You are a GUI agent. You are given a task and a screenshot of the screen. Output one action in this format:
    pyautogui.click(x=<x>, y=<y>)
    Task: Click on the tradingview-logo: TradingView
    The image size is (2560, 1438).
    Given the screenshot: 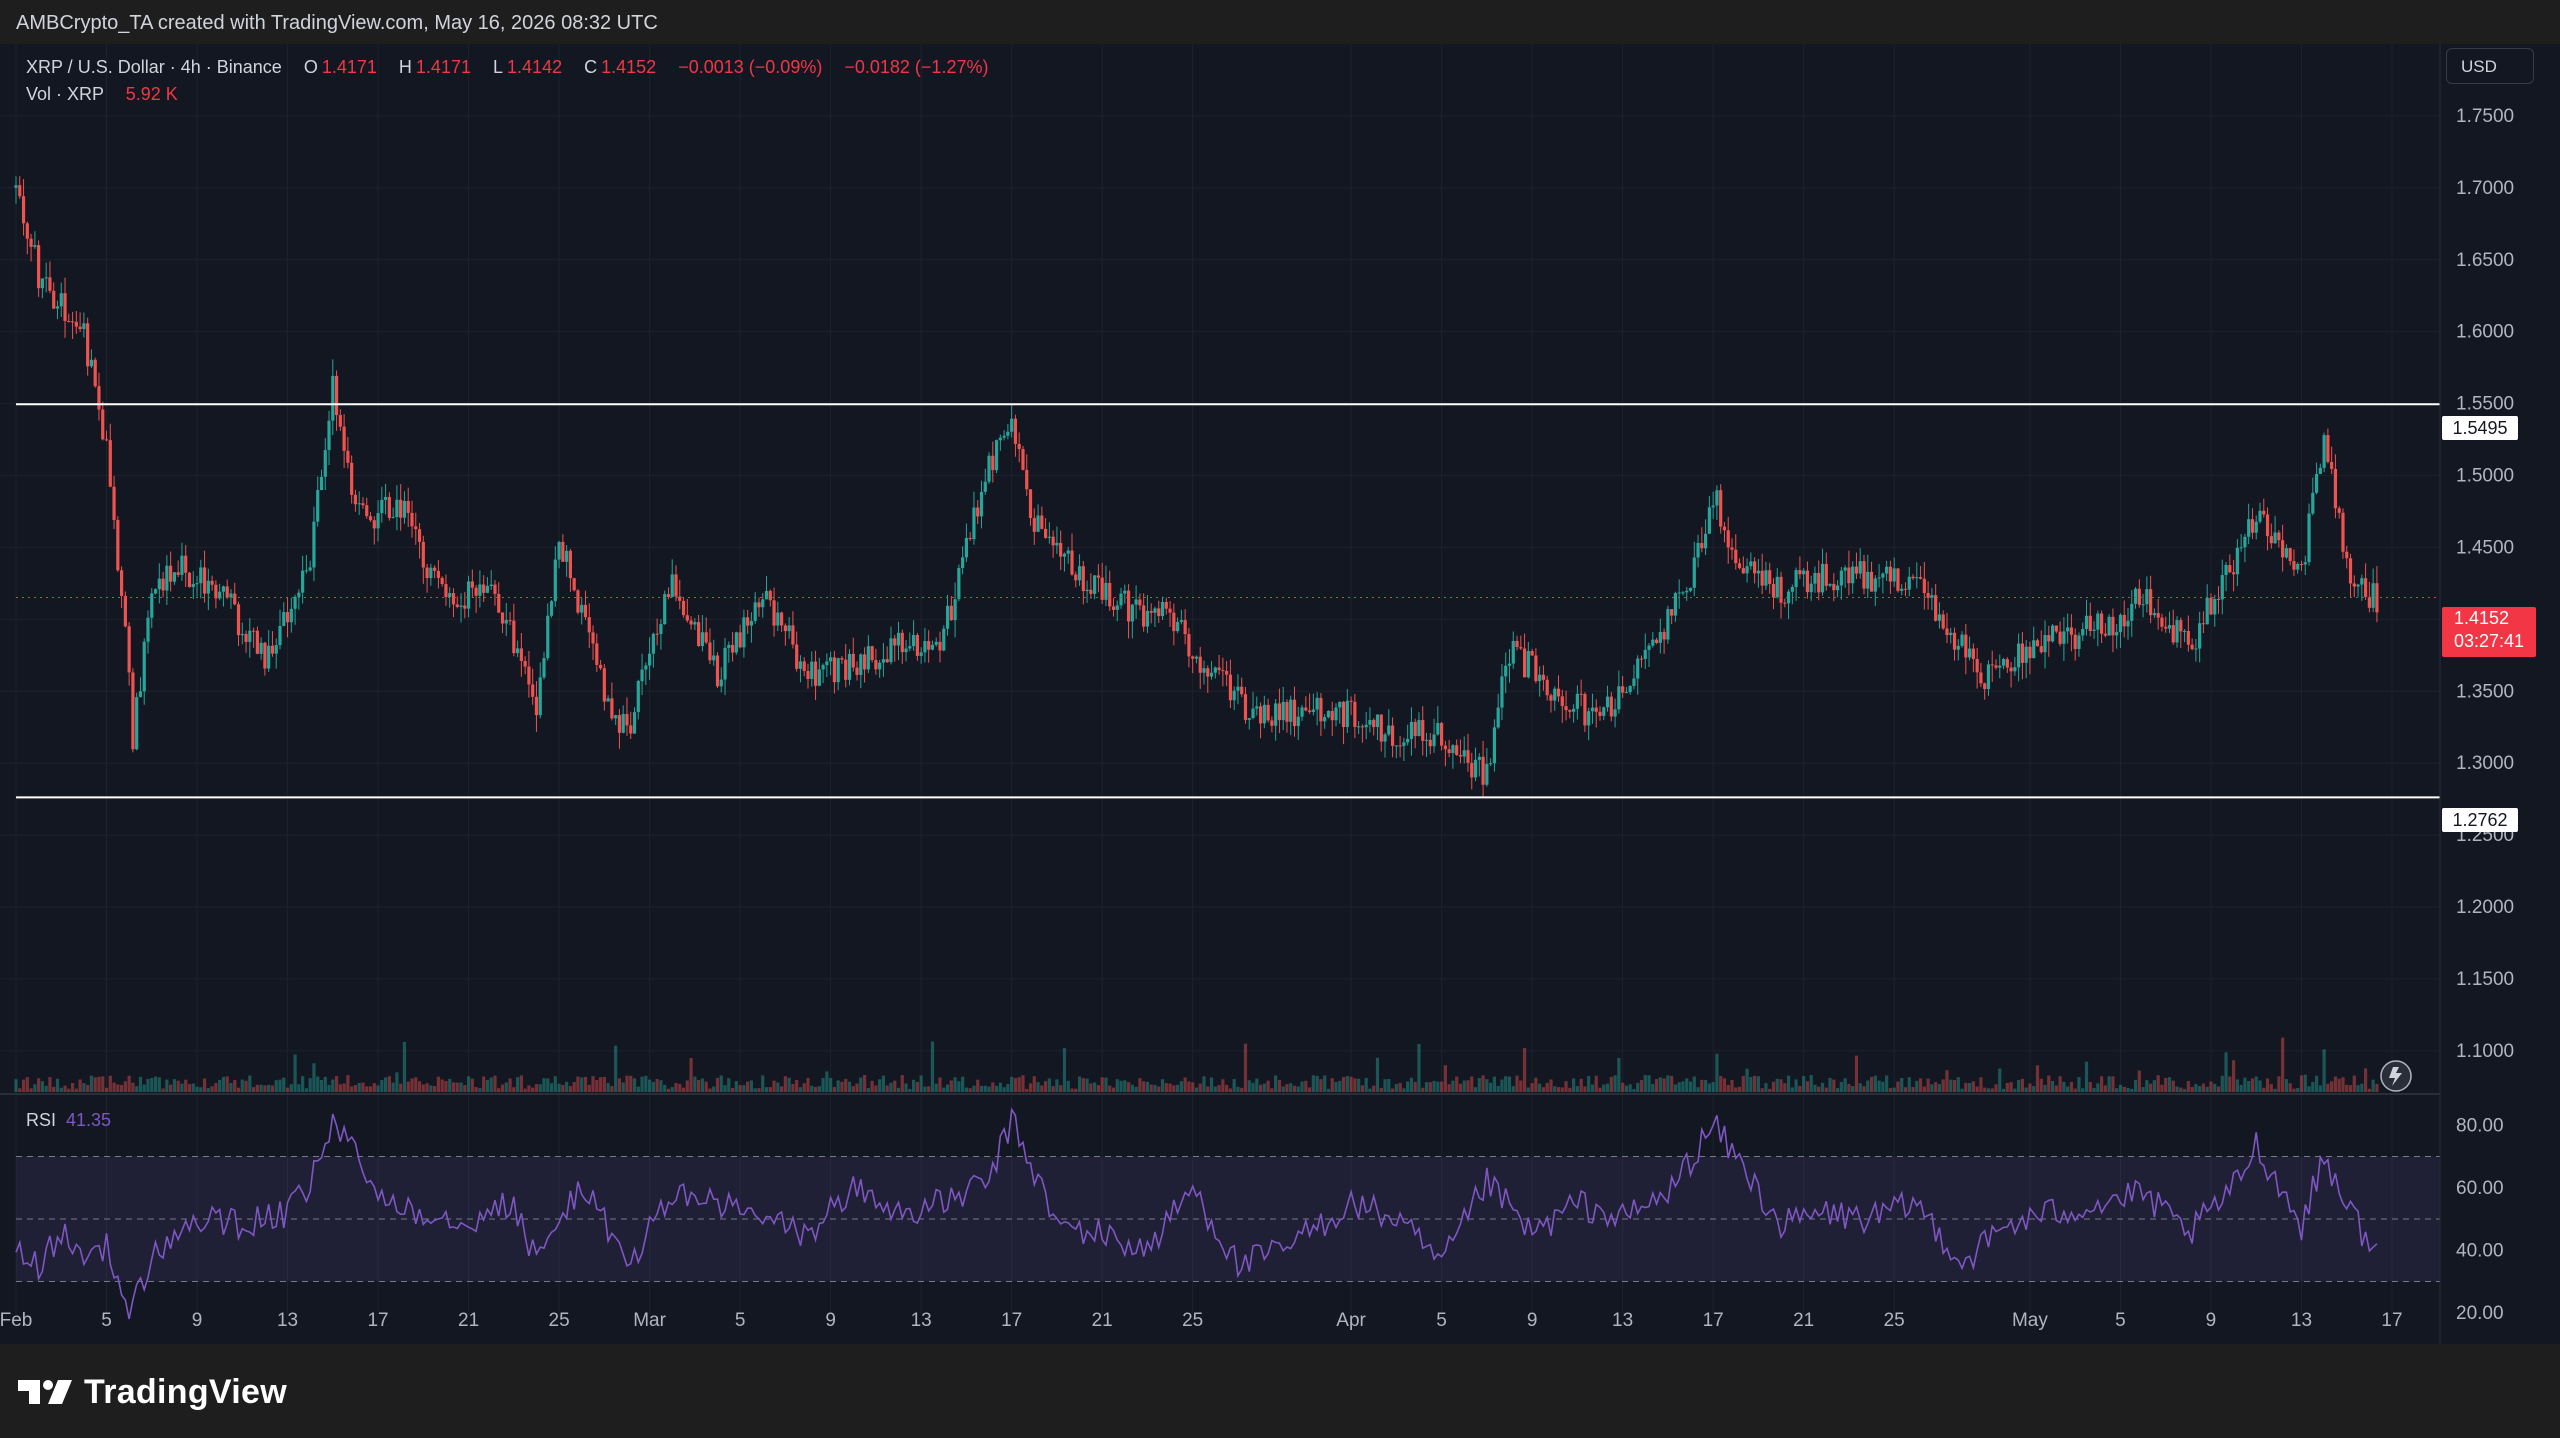 What is the action you would take?
    pyautogui.click(x=152, y=1392)
    